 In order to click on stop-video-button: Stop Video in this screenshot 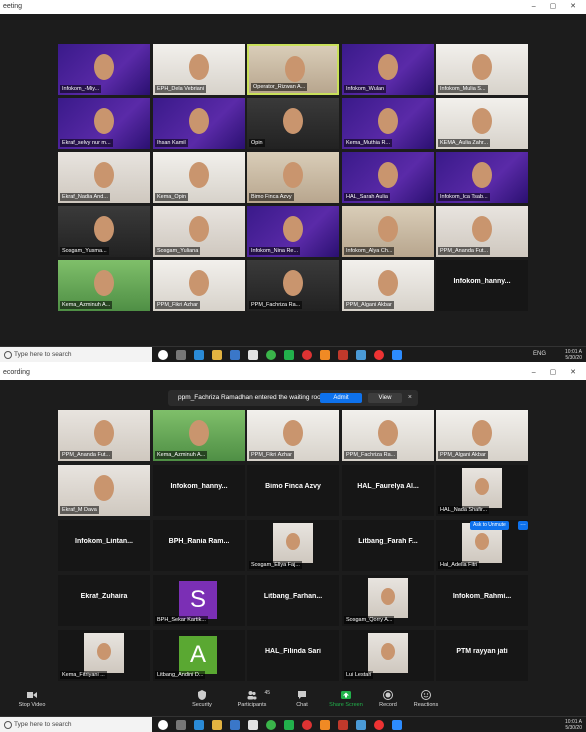, I will do `click(32, 699)`.